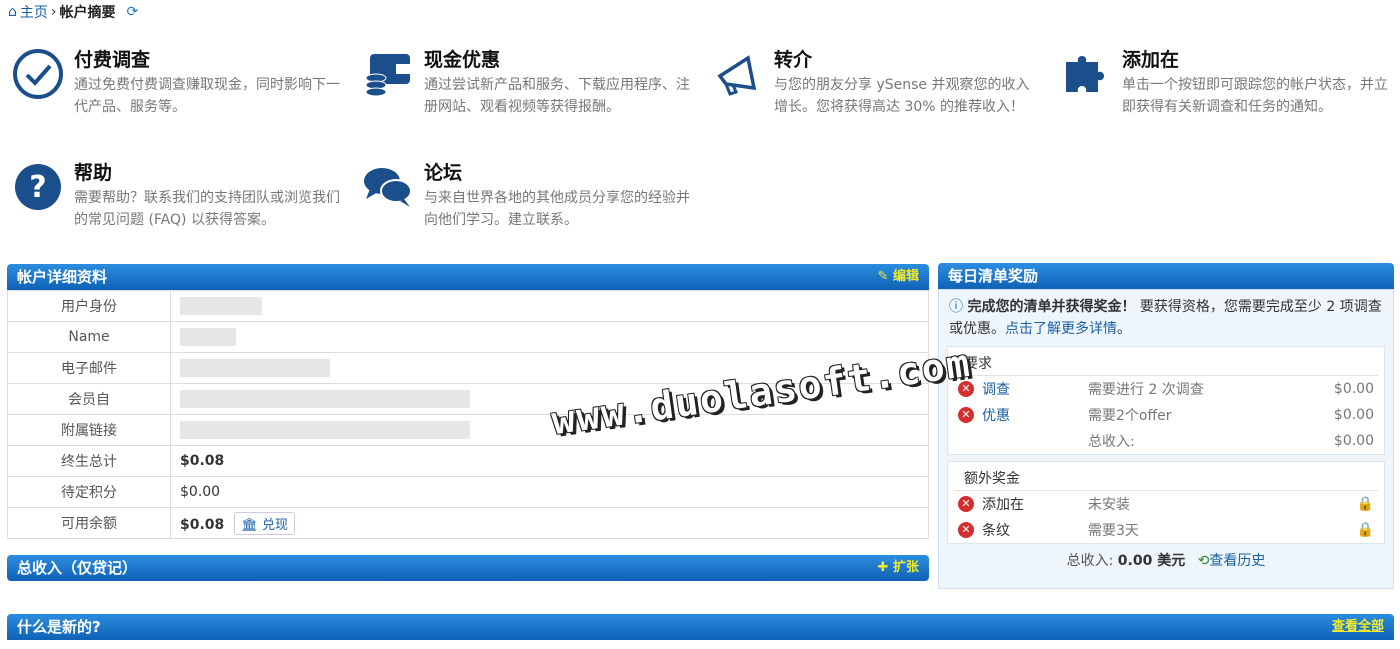 The image size is (1400, 649). What do you see at coordinates (1109, 505) in the screenshot?
I see `extra-desc: 未安装` at bounding box center [1109, 505].